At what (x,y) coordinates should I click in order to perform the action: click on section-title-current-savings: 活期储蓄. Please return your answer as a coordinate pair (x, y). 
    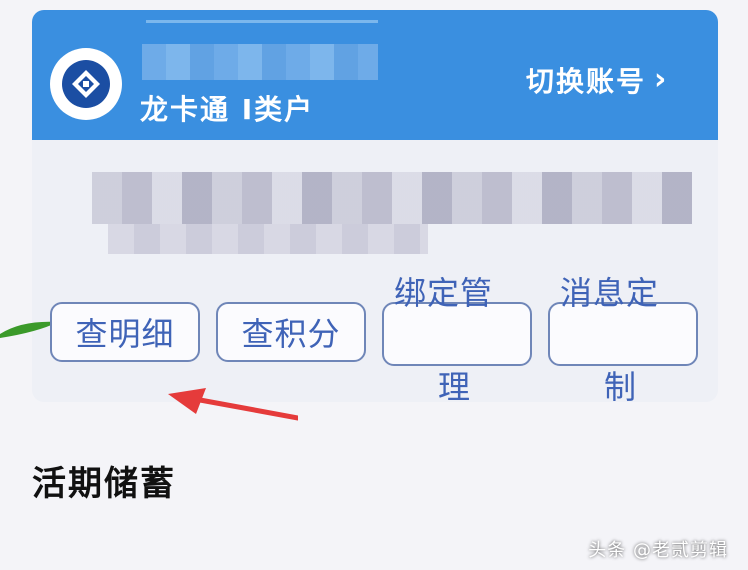
    Looking at the image, I should click on (104, 484).